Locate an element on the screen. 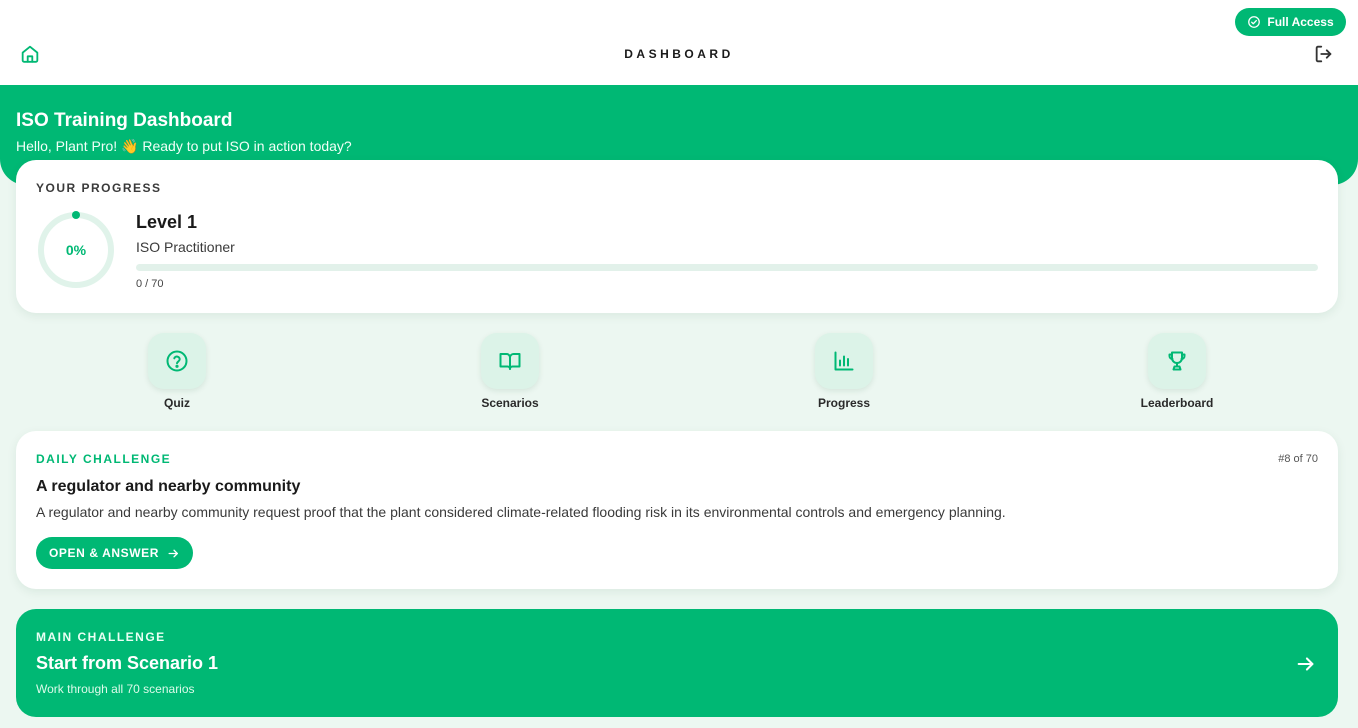  full-access-badge: Full Access is located at coordinates (1290, 22).